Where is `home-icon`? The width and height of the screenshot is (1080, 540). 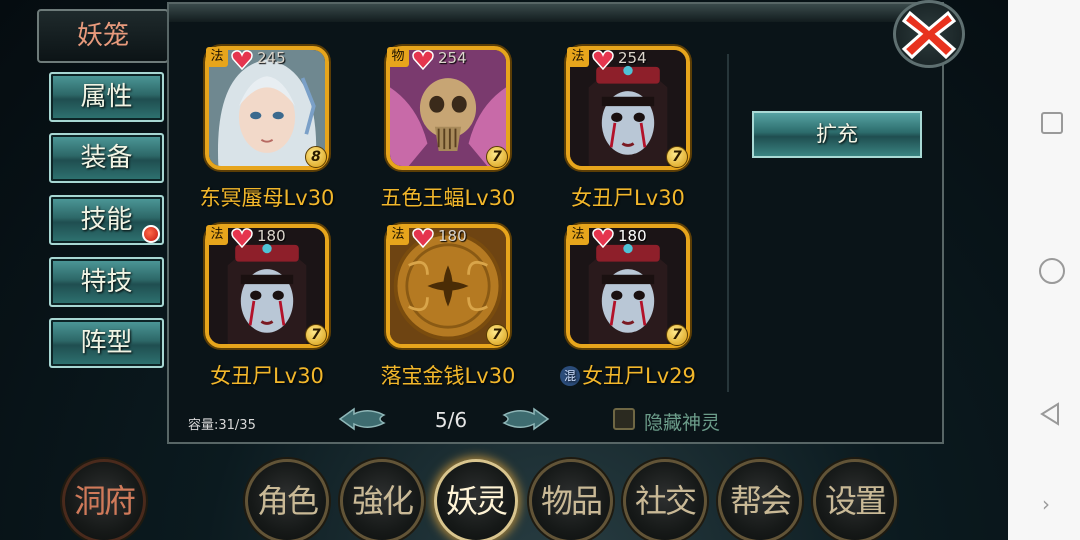 home-icon is located at coordinates (1052, 271).